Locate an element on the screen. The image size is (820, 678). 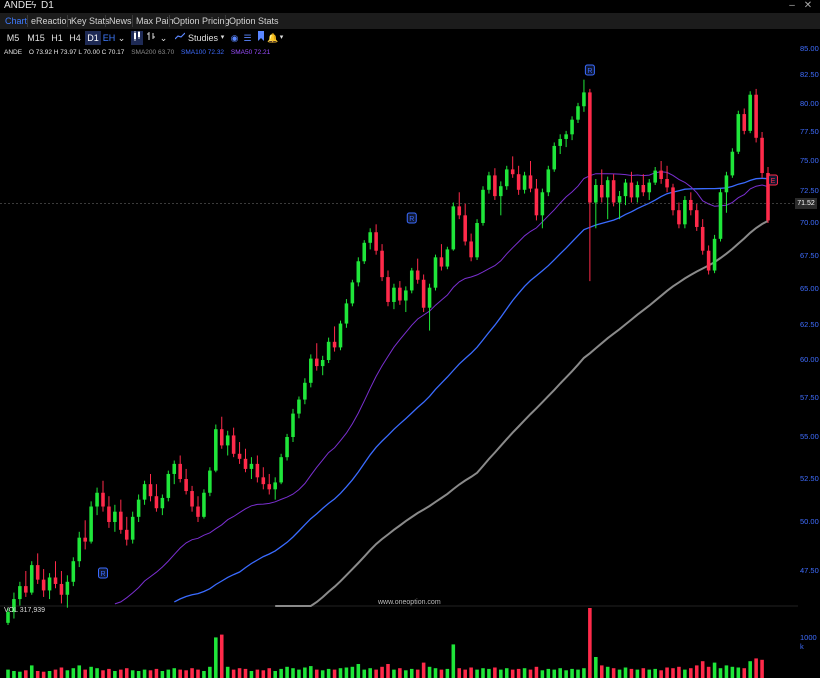
lightning-icon: ϟ is located at coordinates (34, 5).